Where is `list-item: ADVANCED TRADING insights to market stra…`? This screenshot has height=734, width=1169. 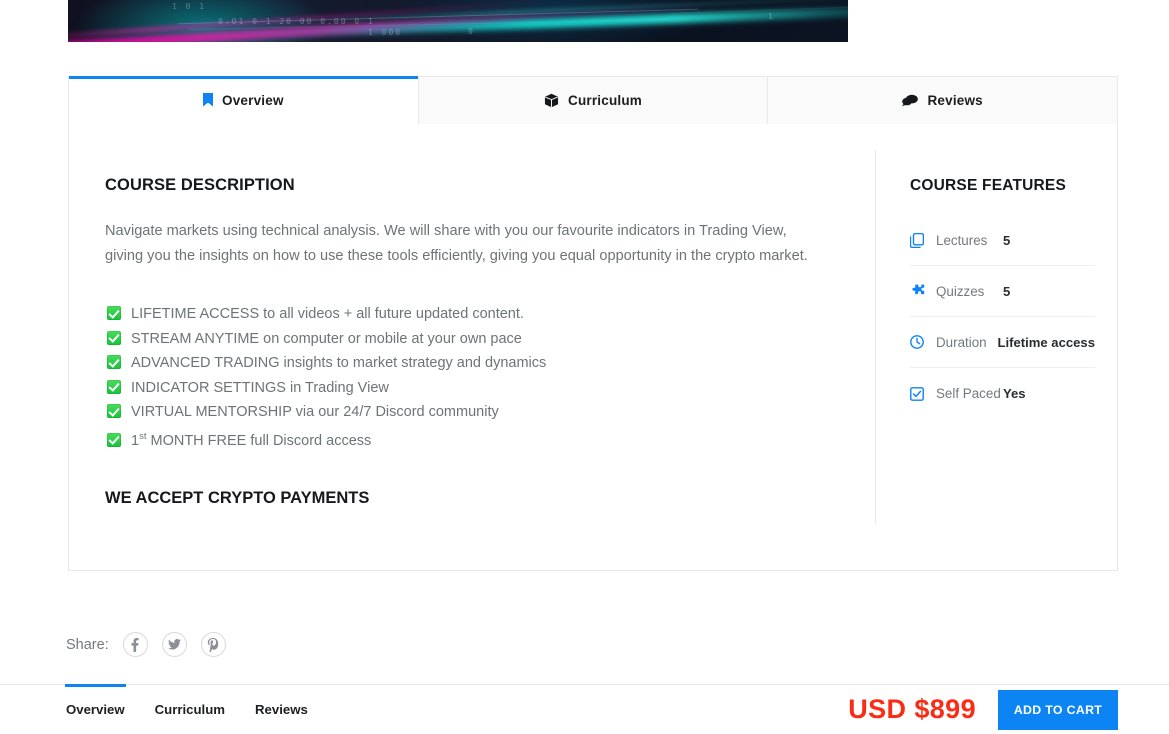
list-item: ADVANCED TRADING insights to market stra… is located at coordinates (470, 363).